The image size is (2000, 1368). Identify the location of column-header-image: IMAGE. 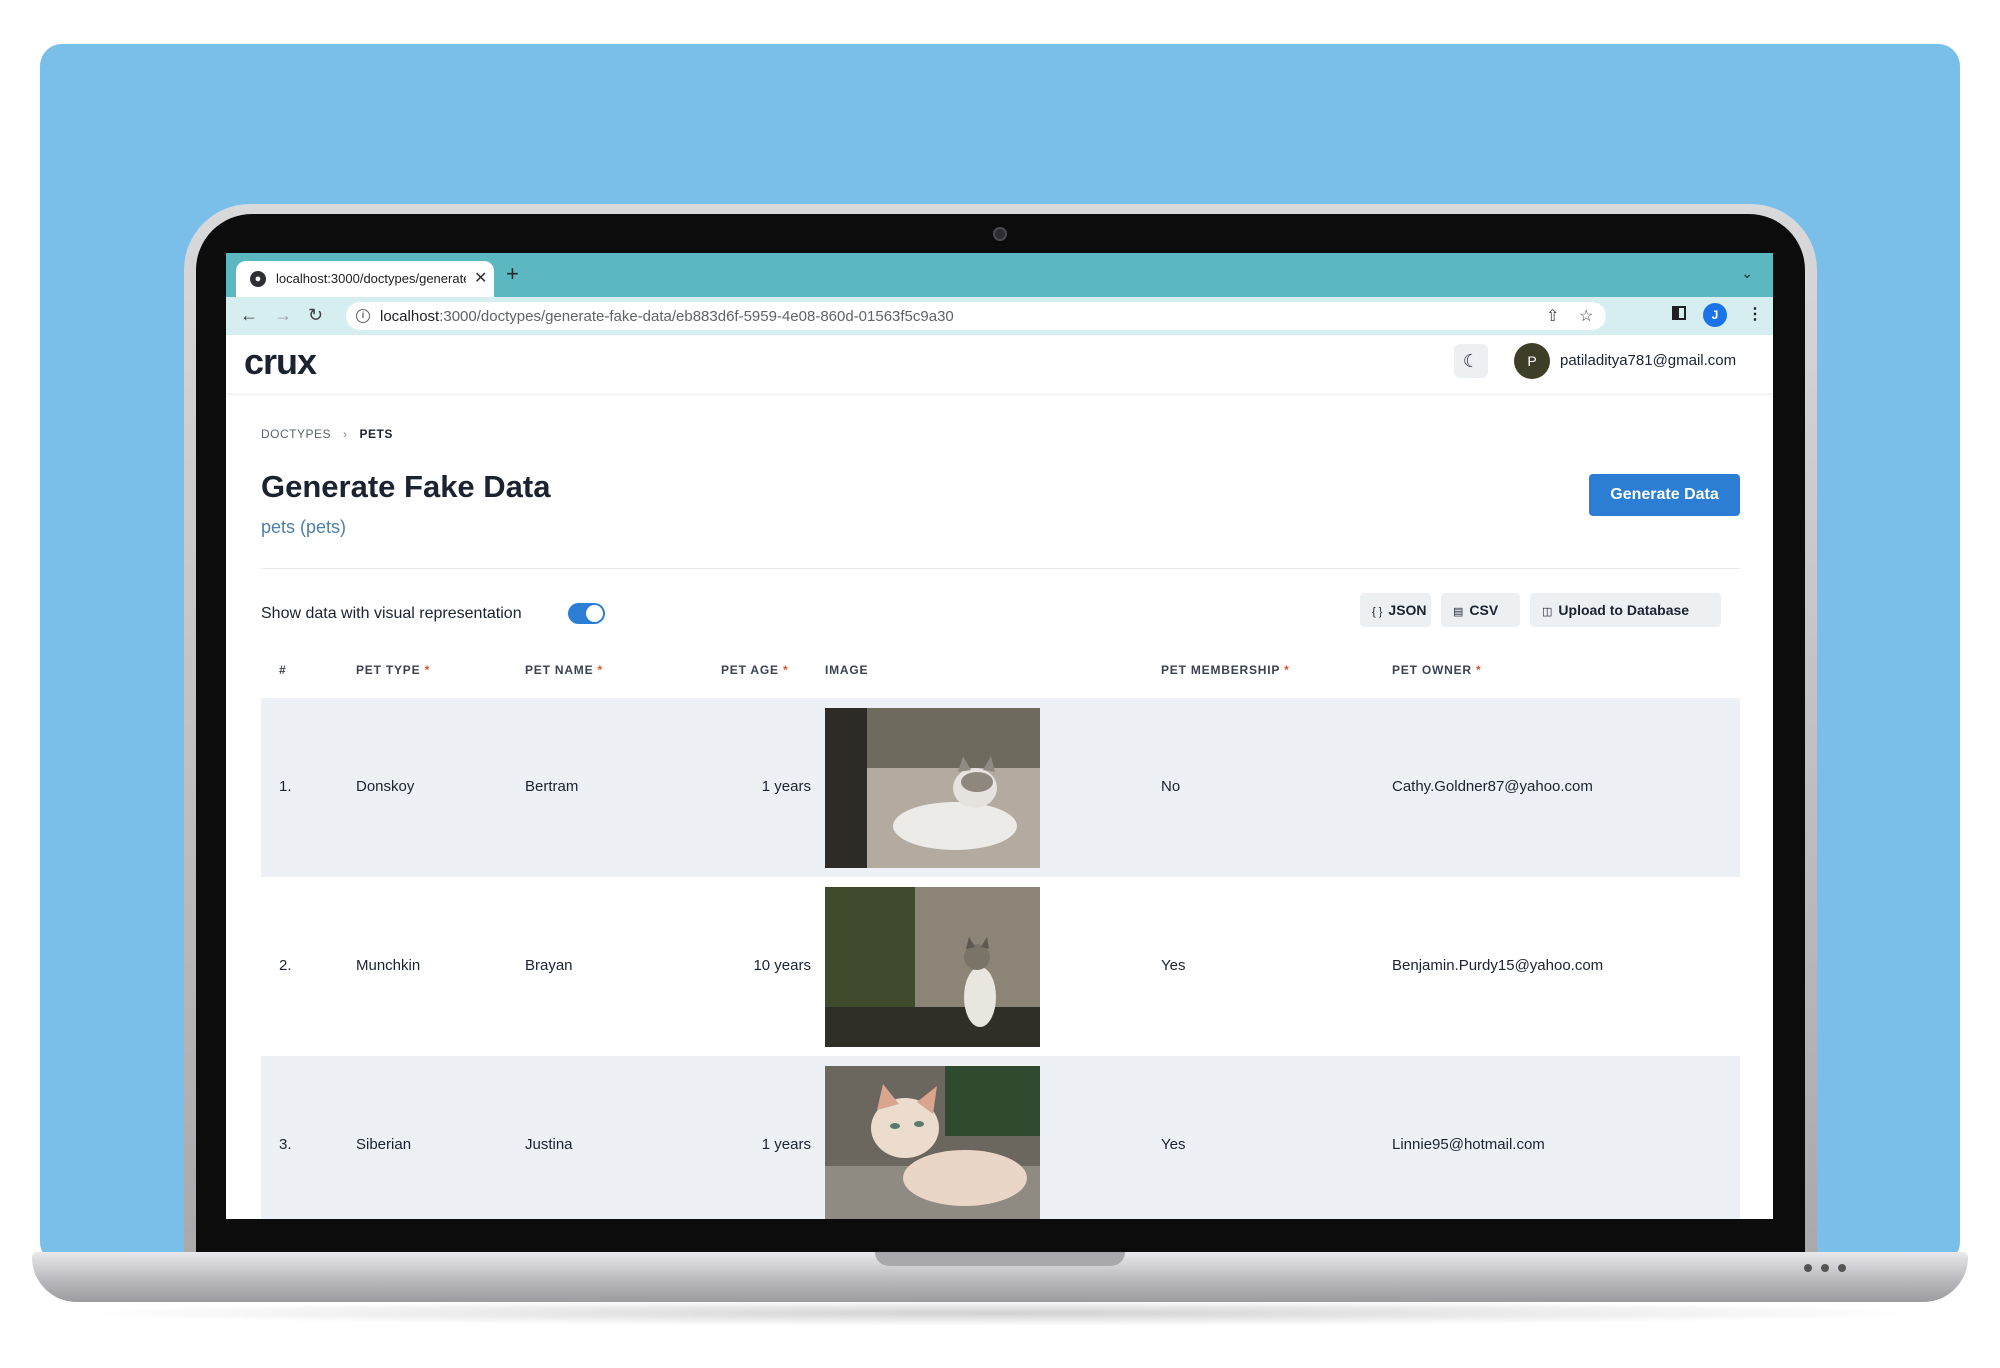
(847, 670).